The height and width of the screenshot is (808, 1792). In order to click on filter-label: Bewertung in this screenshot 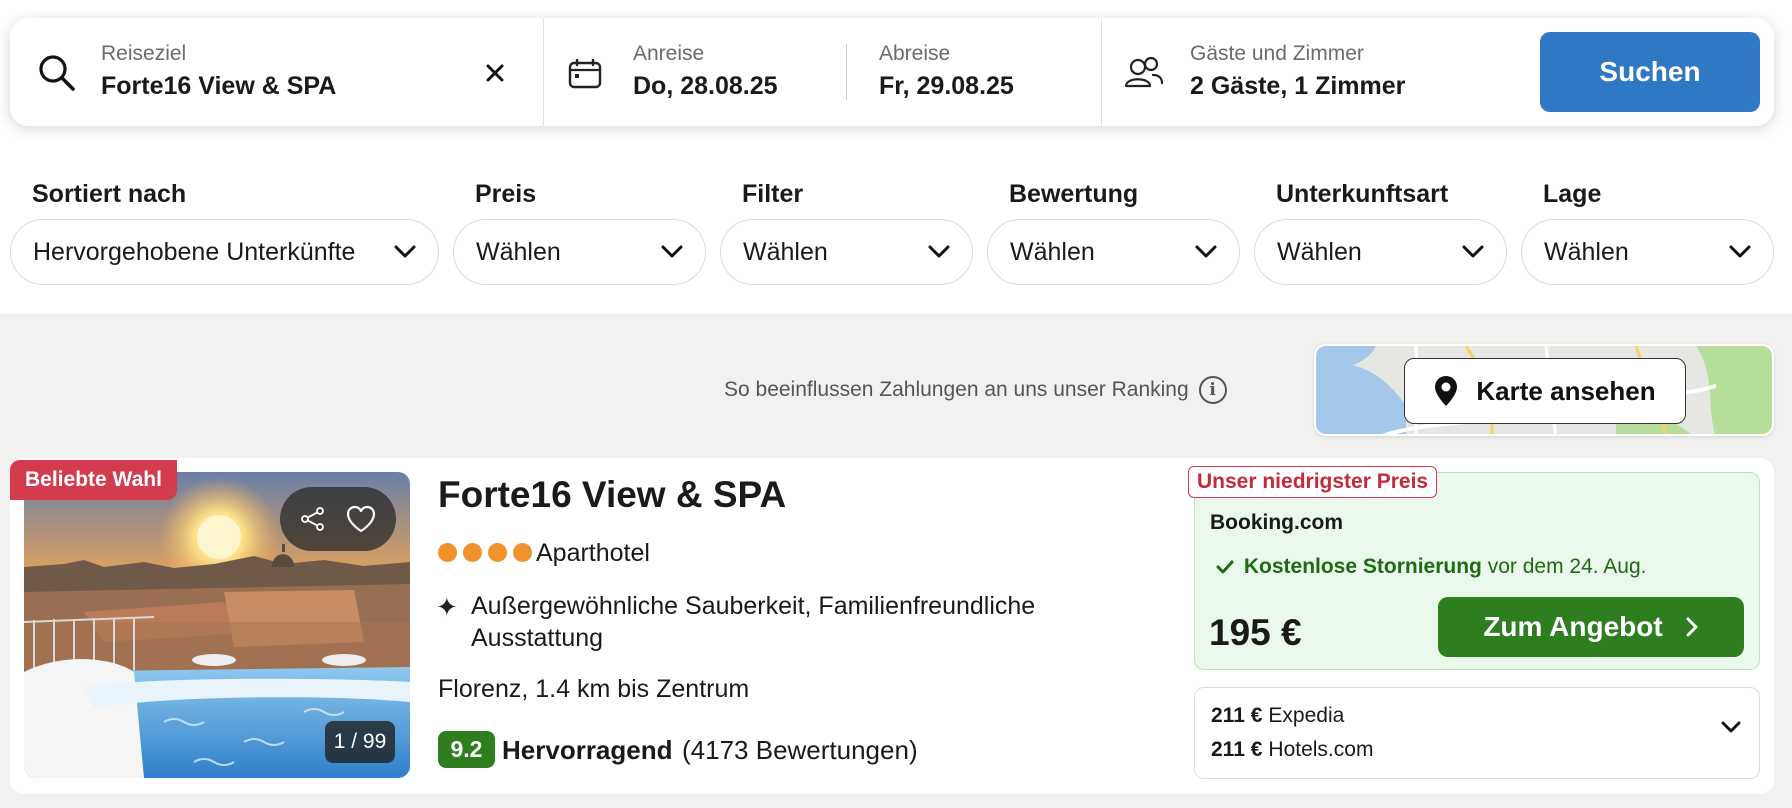, I will do `click(1074, 194)`.